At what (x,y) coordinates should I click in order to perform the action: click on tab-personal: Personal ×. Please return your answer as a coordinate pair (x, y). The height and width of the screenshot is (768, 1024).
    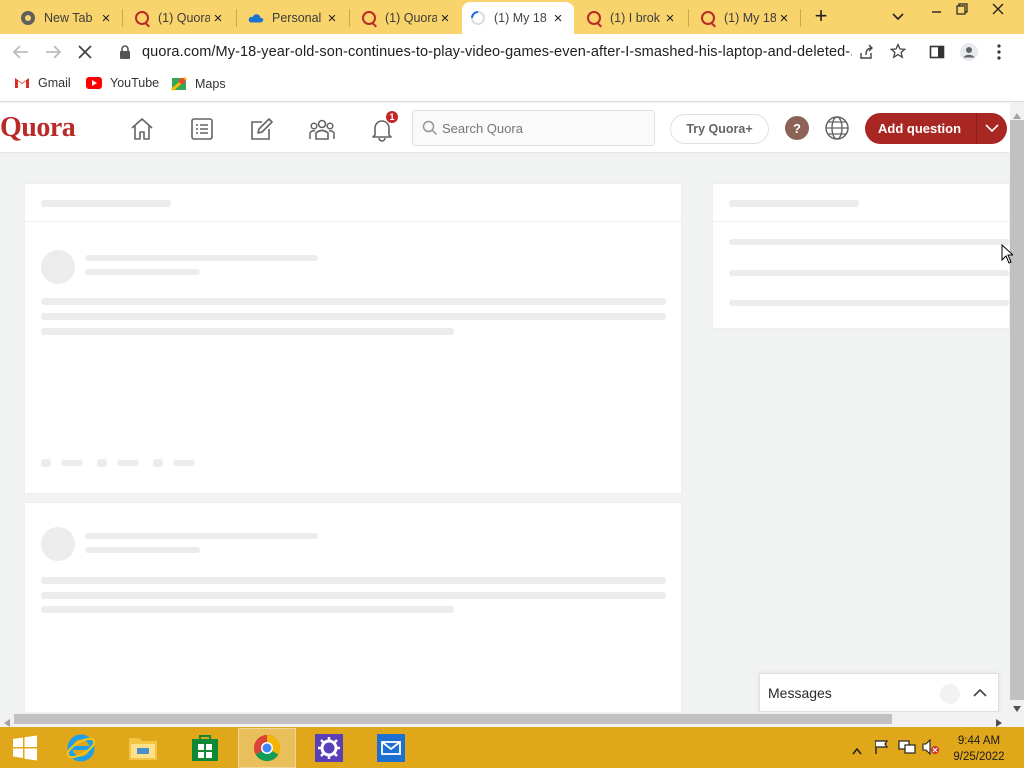
    Looking at the image, I should click on (294, 18).